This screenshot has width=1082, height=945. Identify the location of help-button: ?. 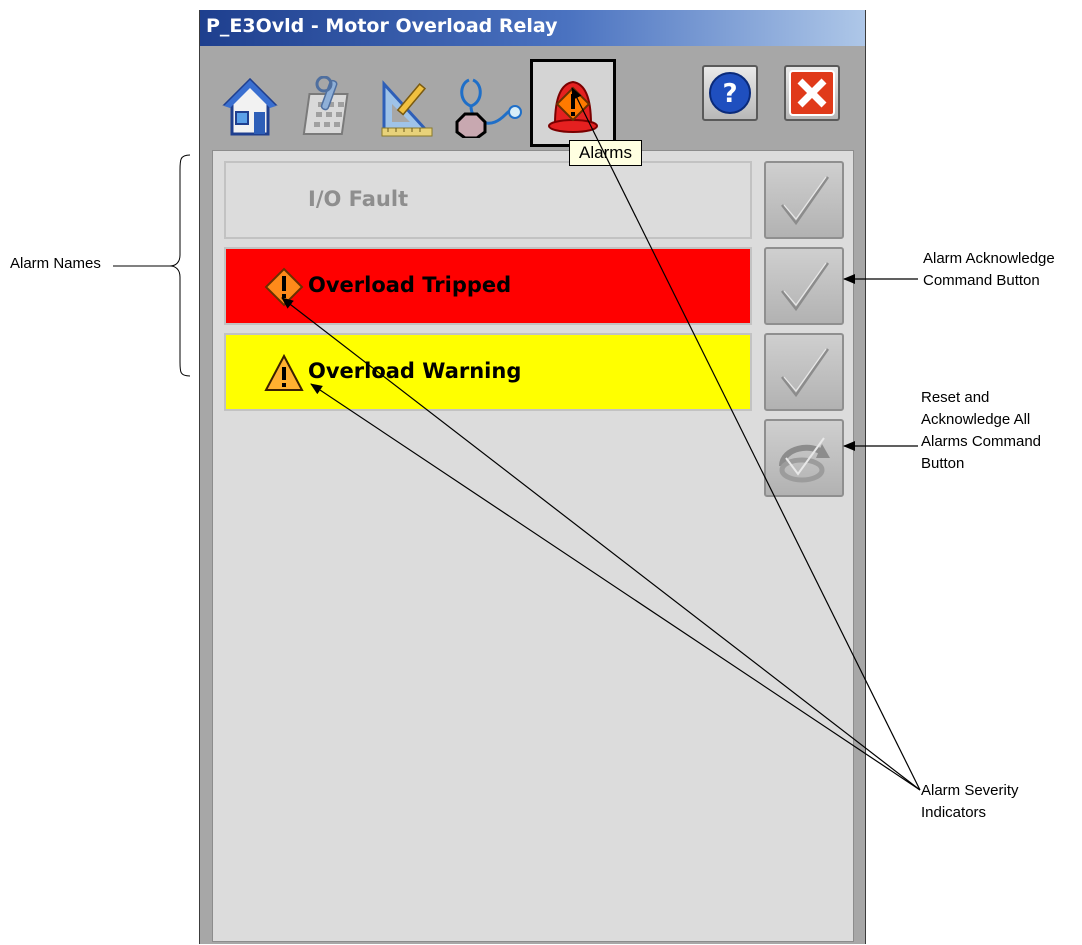
(730, 93).